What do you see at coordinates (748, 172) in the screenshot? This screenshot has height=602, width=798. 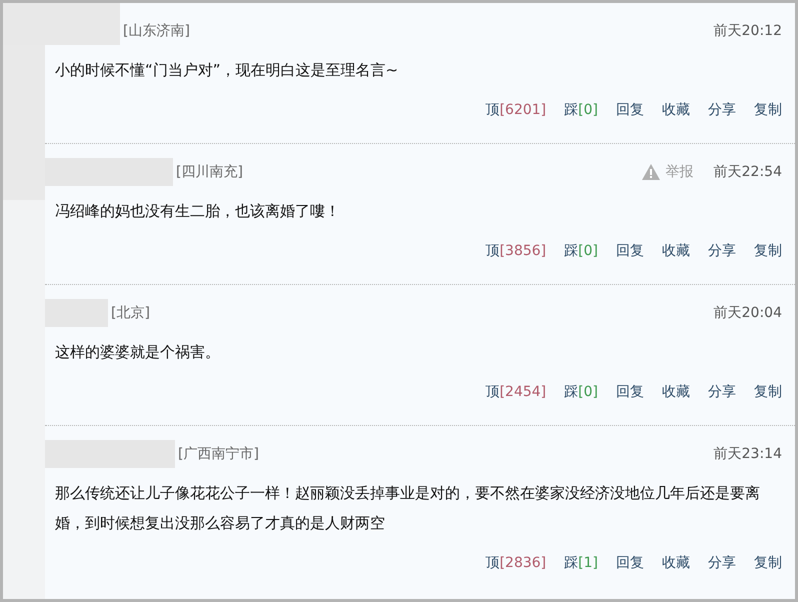 I see `timestamp: 前天22:54` at bounding box center [748, 172].